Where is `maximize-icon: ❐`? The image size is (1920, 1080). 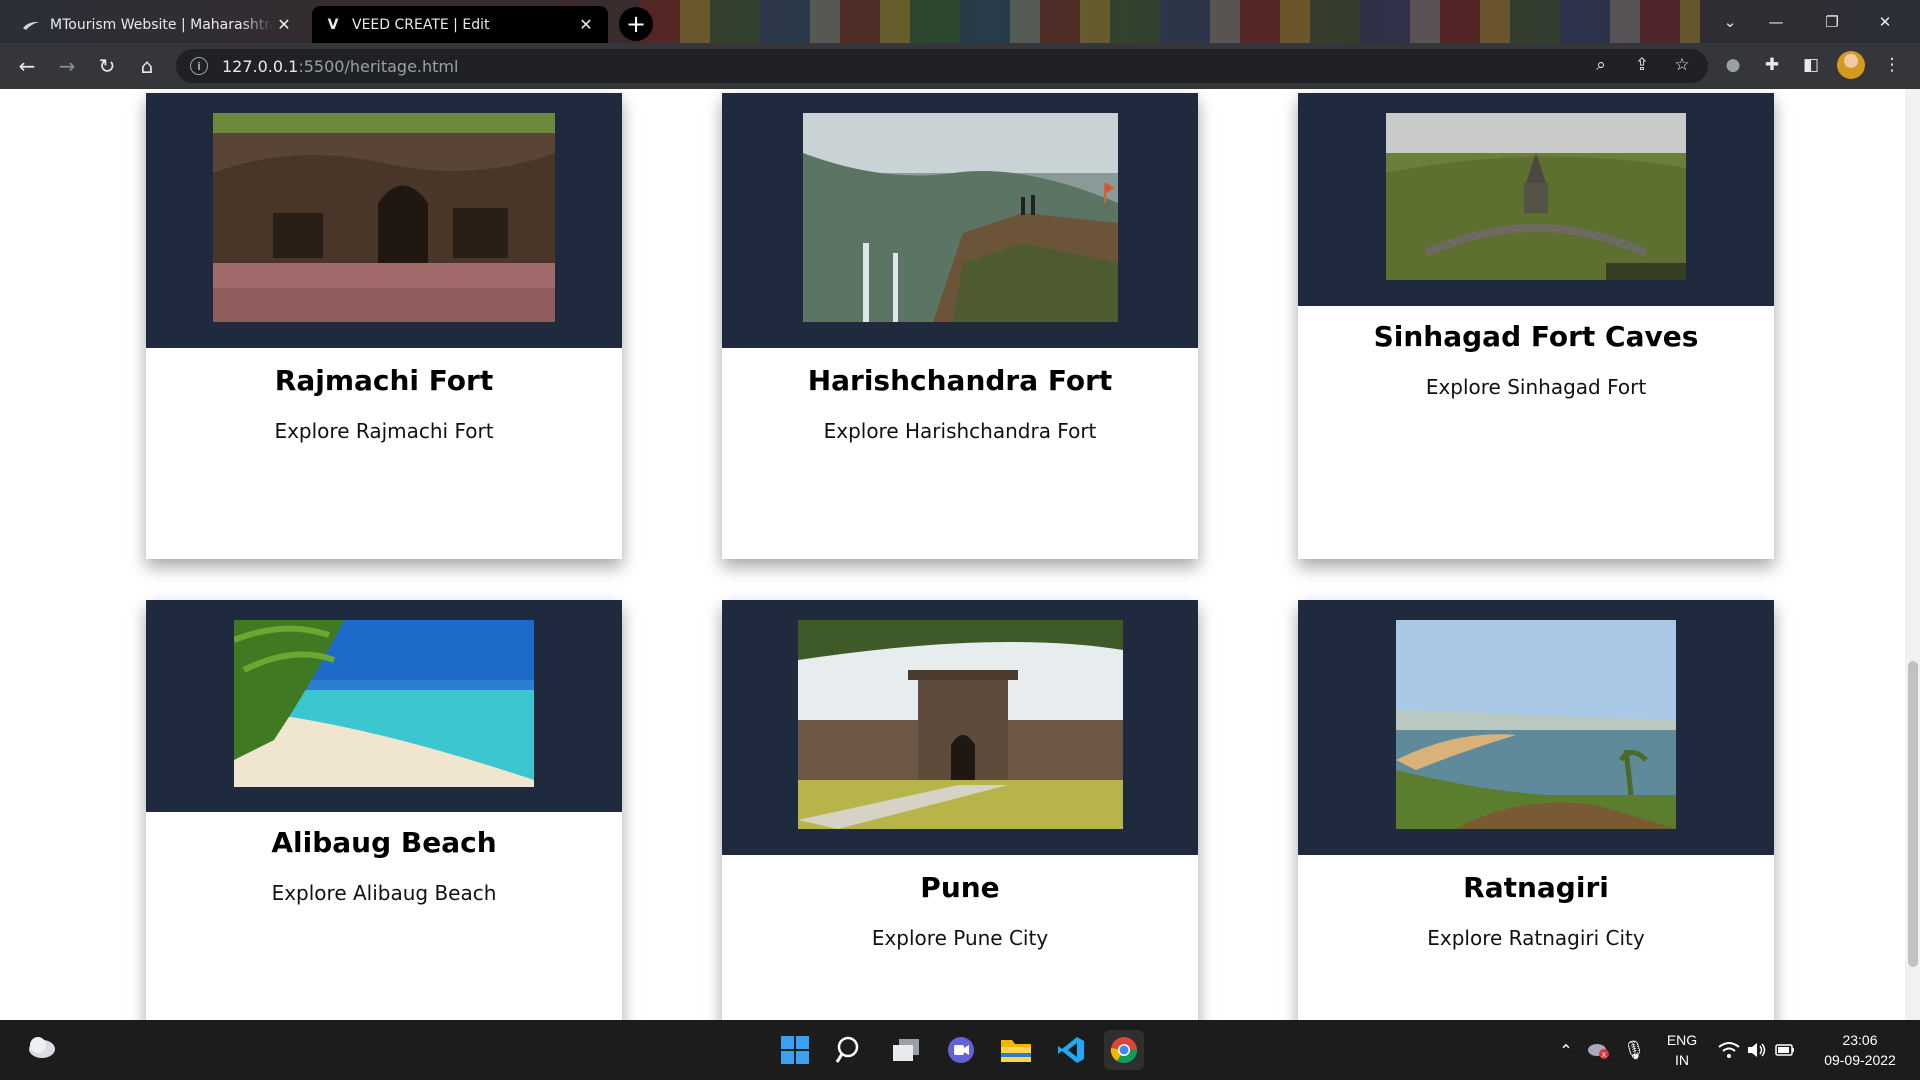 maximize-icon: ❐ is located at coordinates (1832, 21).